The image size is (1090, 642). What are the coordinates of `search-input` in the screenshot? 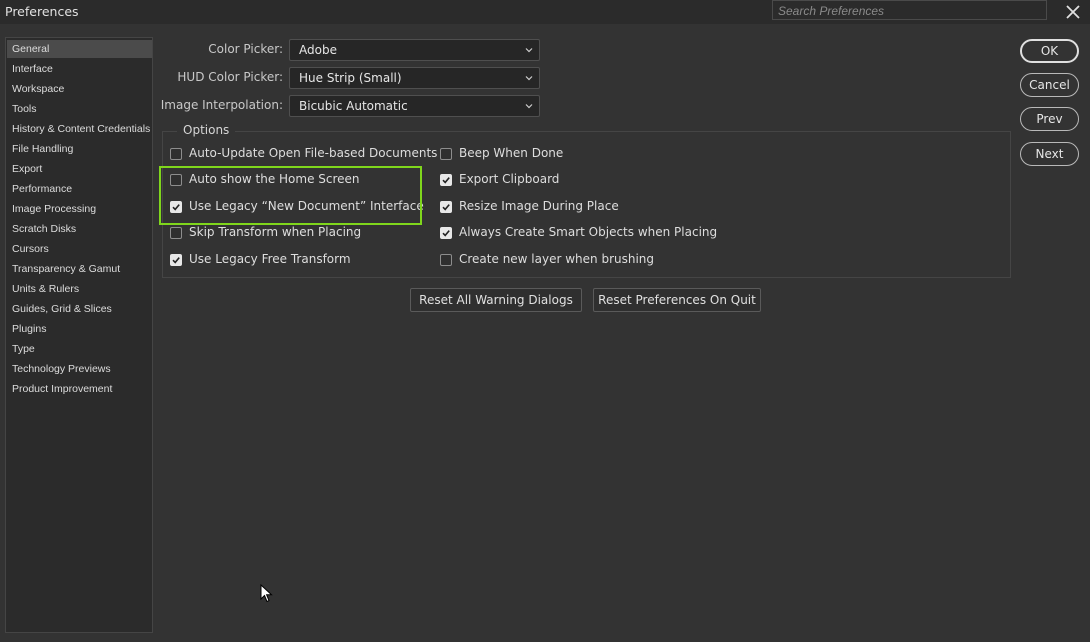 It's located at (909, 10).